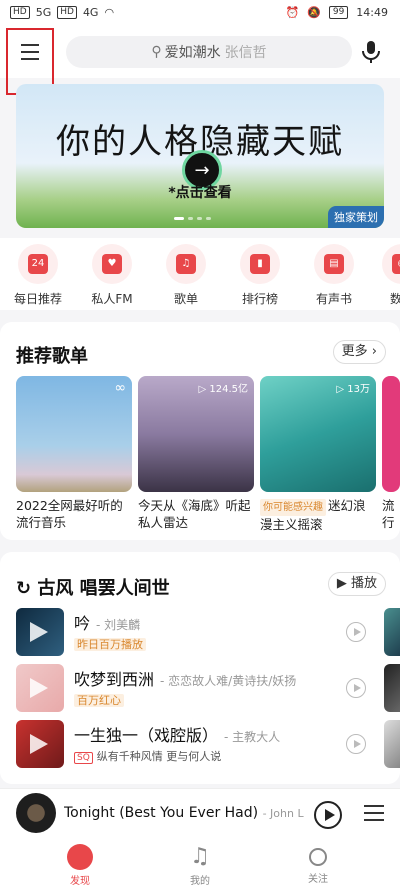 The image size is (400, 888). I want to click on playlist-card: ∞ 2022全网最好听的流行音乐, so click(74, 453).